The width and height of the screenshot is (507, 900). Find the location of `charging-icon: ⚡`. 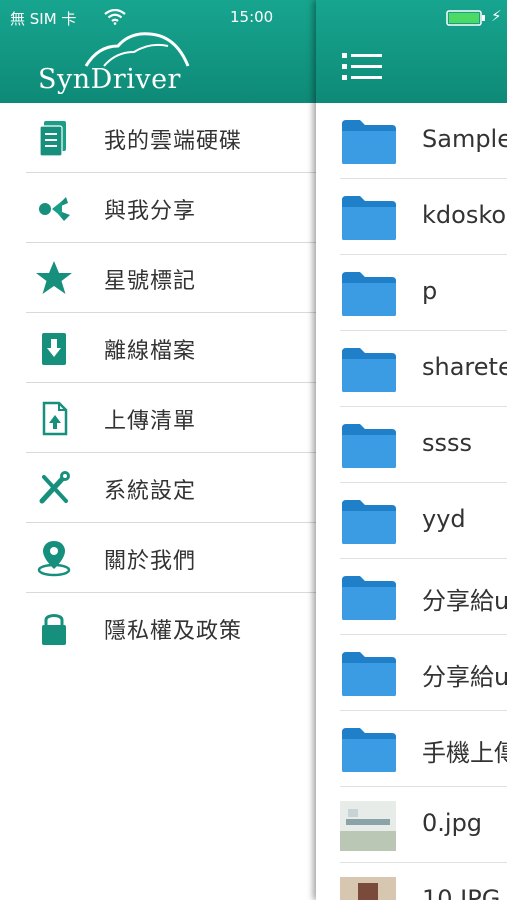

charging-icon: ⚡ is located at coordinates (496, 16).